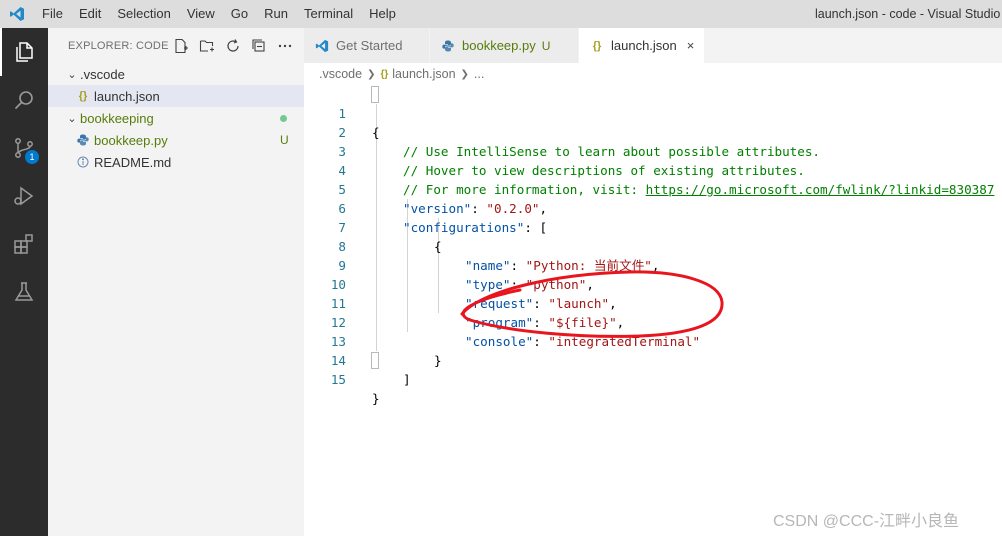 The image size is (1002, 536). Describe the element at coordinates (653, 112) in the screenshot. I see `code-line: 1 {` at that location.